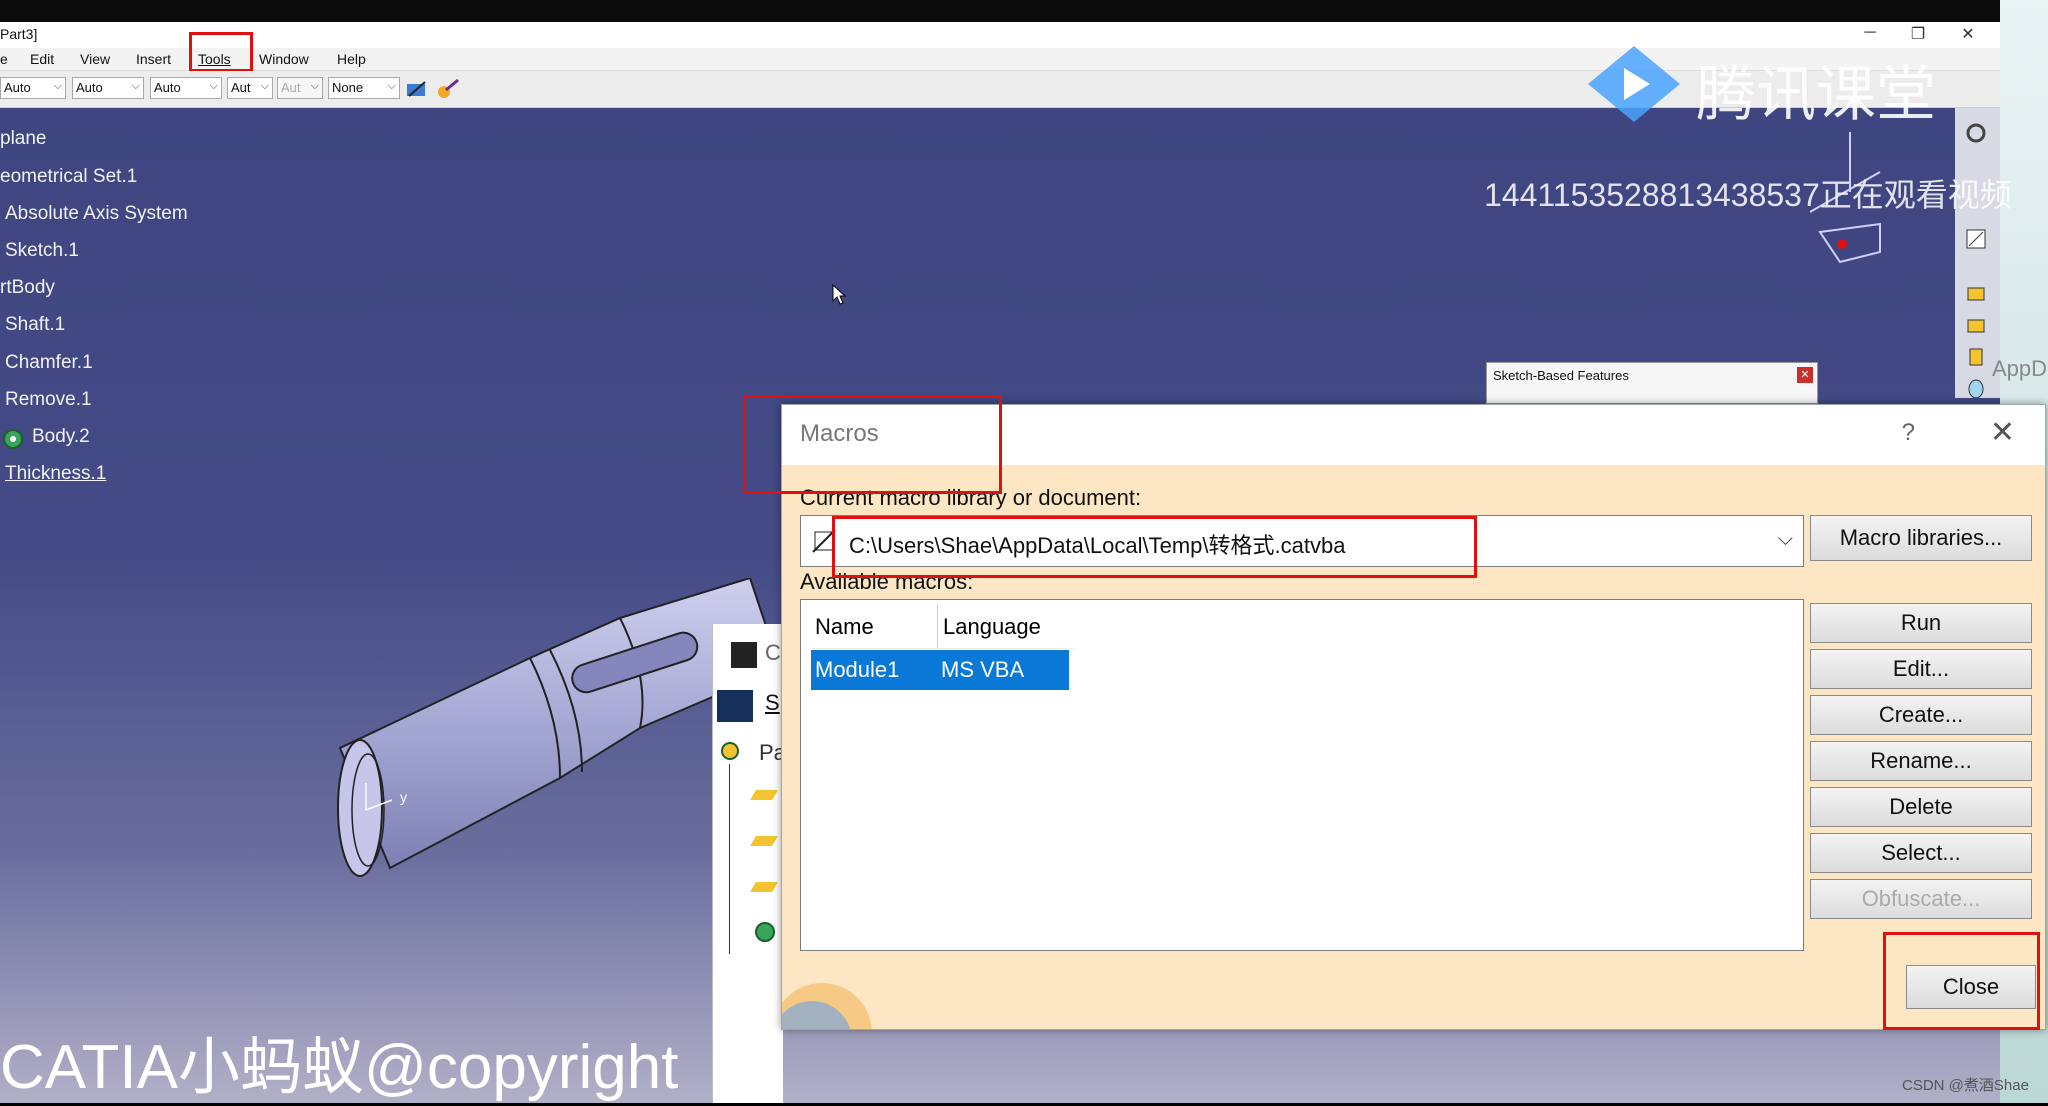  What do you see at coordinates (983, 669) in the screenshot?
I see `macro-language-cell: MS VBA` at bounding box center [983, 669].